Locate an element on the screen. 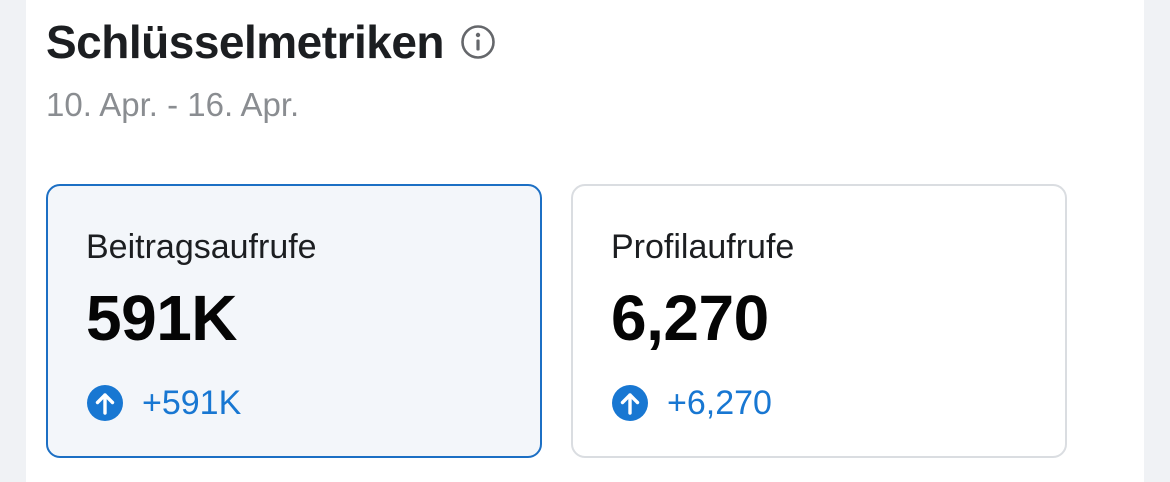 This screenshot has width=1170, height=482. metric-label: Beitragsaufrufe is located at coordinates (201, 247).